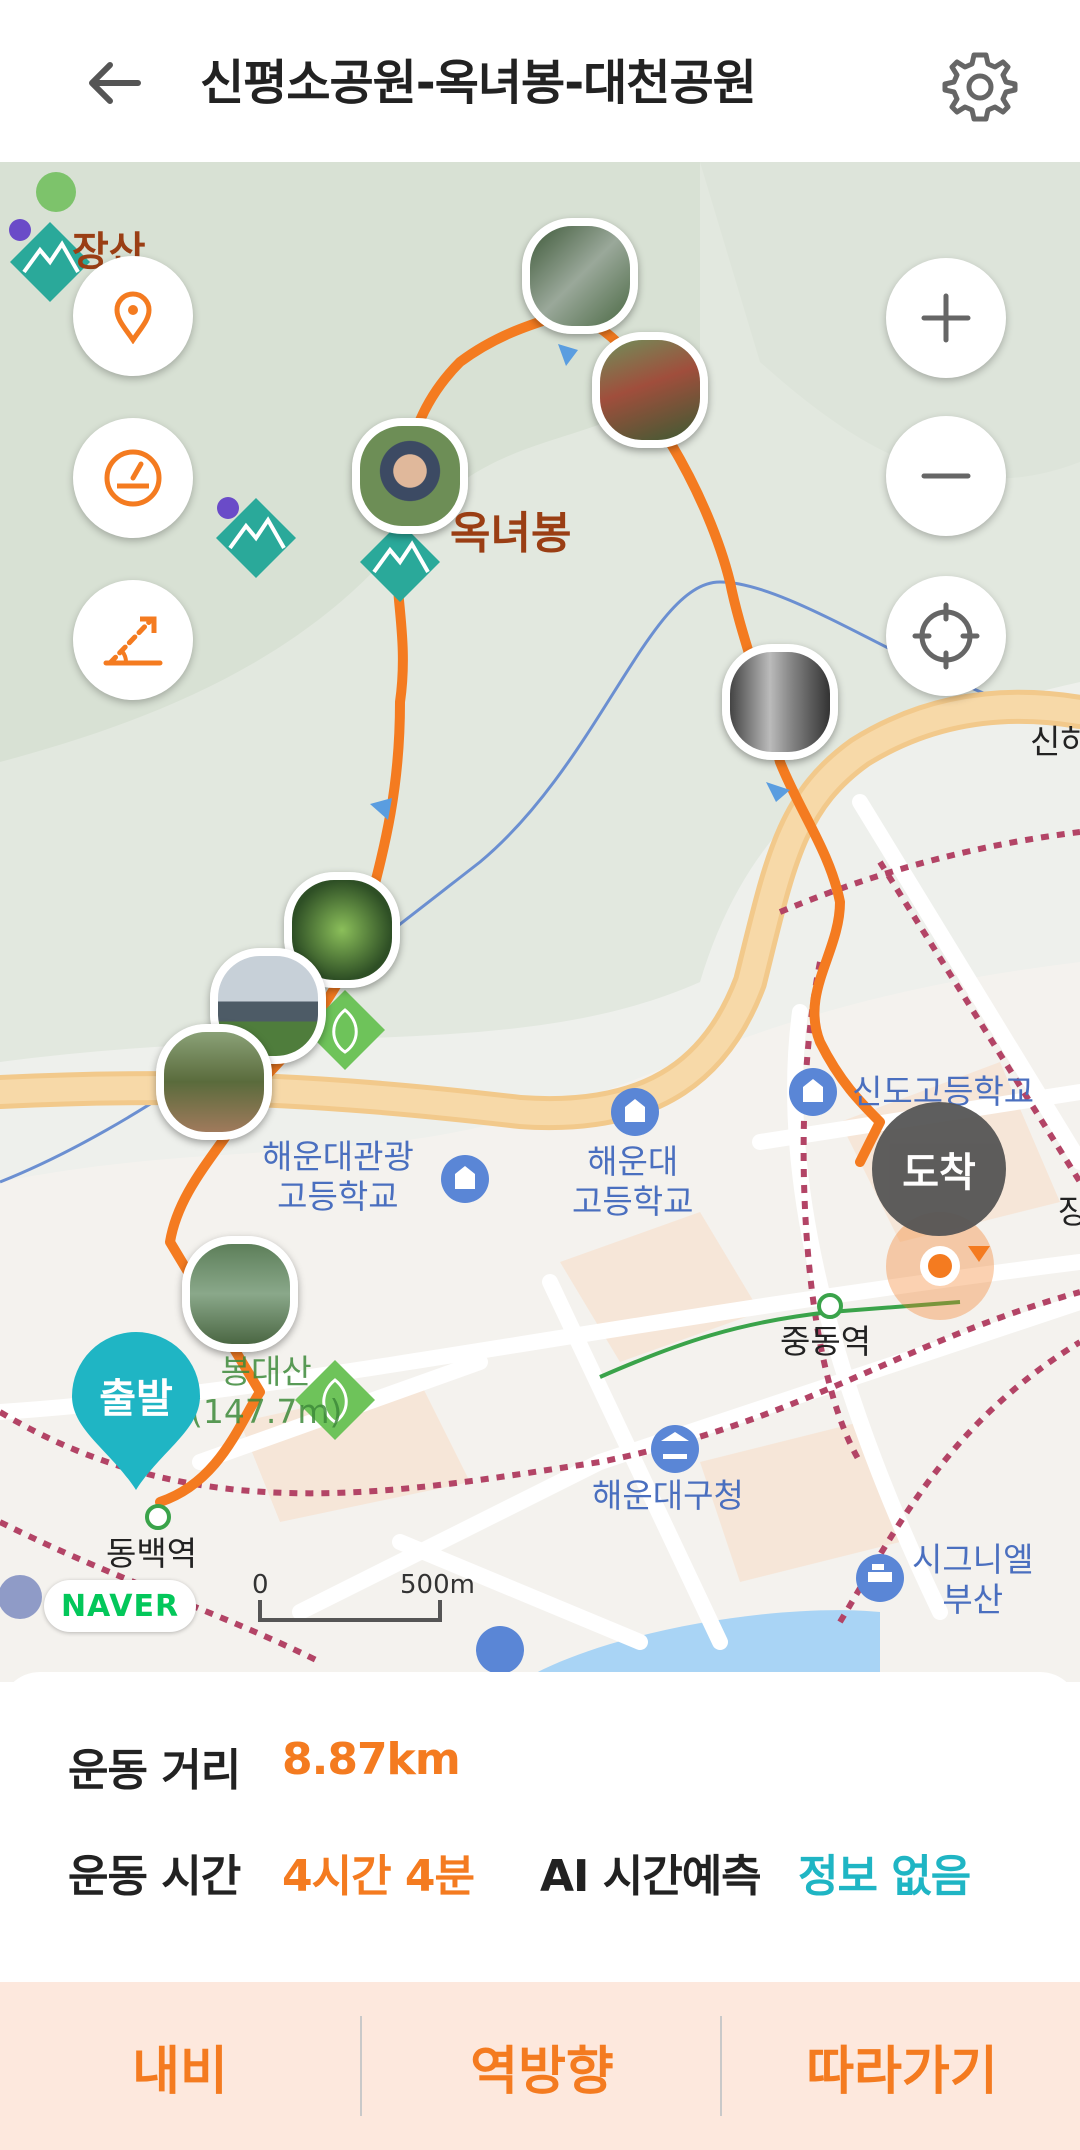 Image resolution: width=1080 pixels, height=2150 pixels. What do you see at coordinates (884, 1876) in the screenshot?
I see `ai-time-value: 정보 없음` at bounding box center [884, 1876].